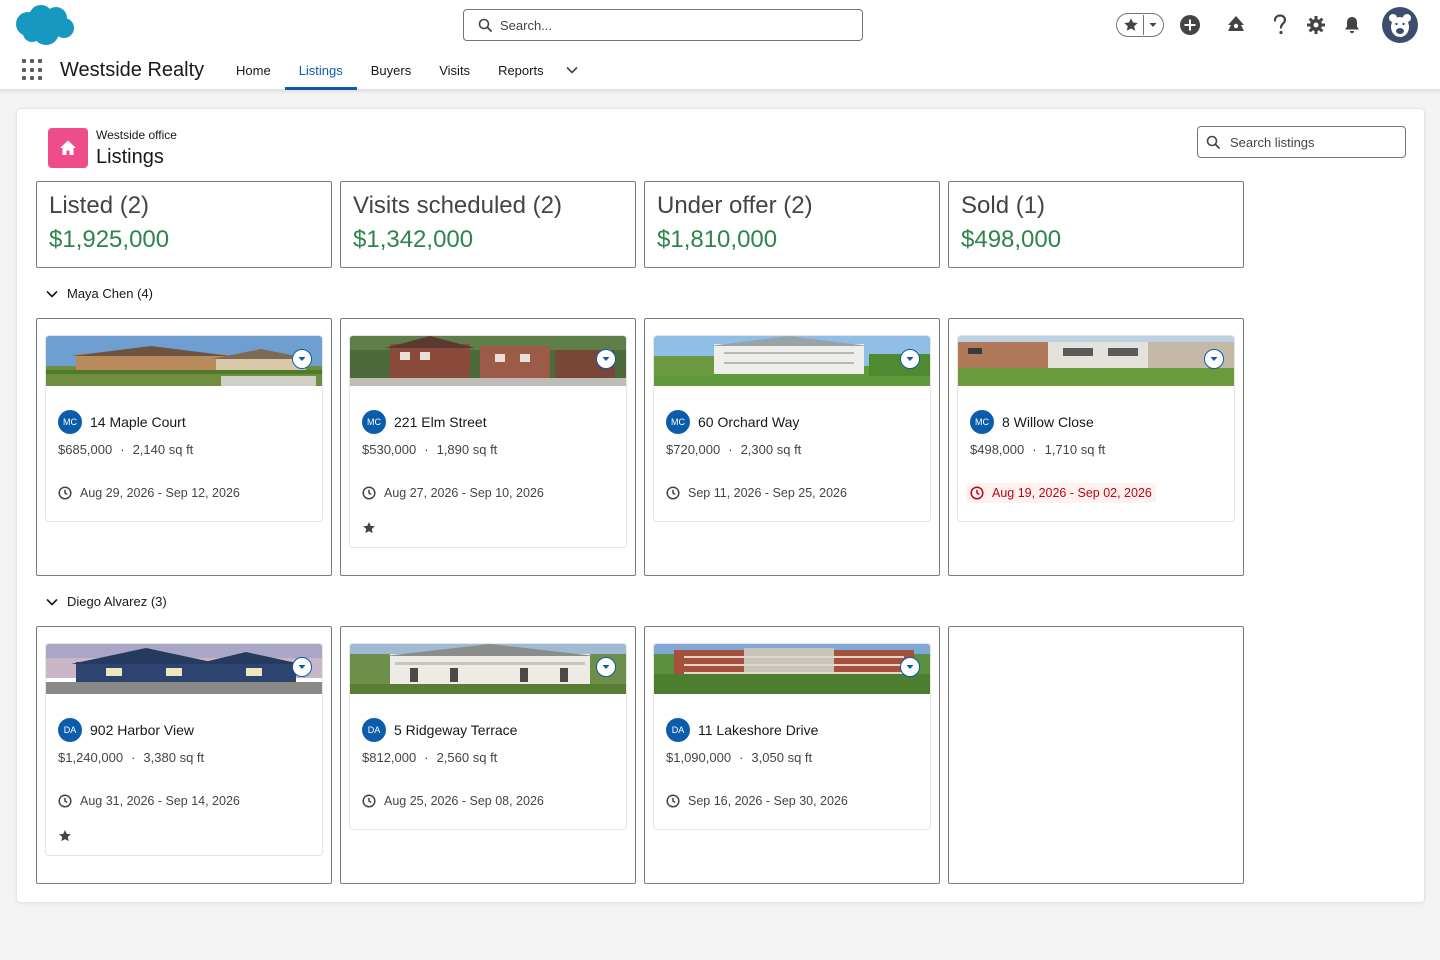 This screenshot has height=960, width=1440. I want to click on page-subtitle: Westside office, so click(136, 135).